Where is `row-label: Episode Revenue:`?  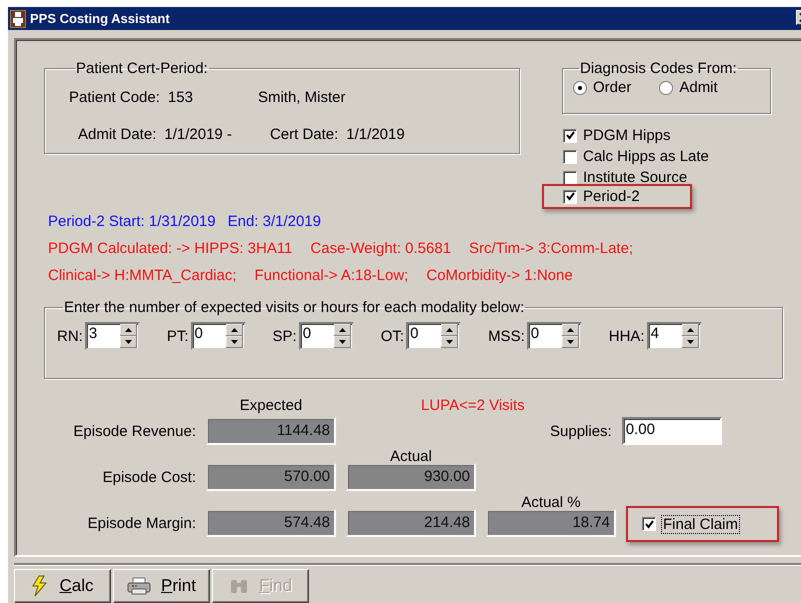
row-label: Episode Revenue: is located at coordinates (134, 431).